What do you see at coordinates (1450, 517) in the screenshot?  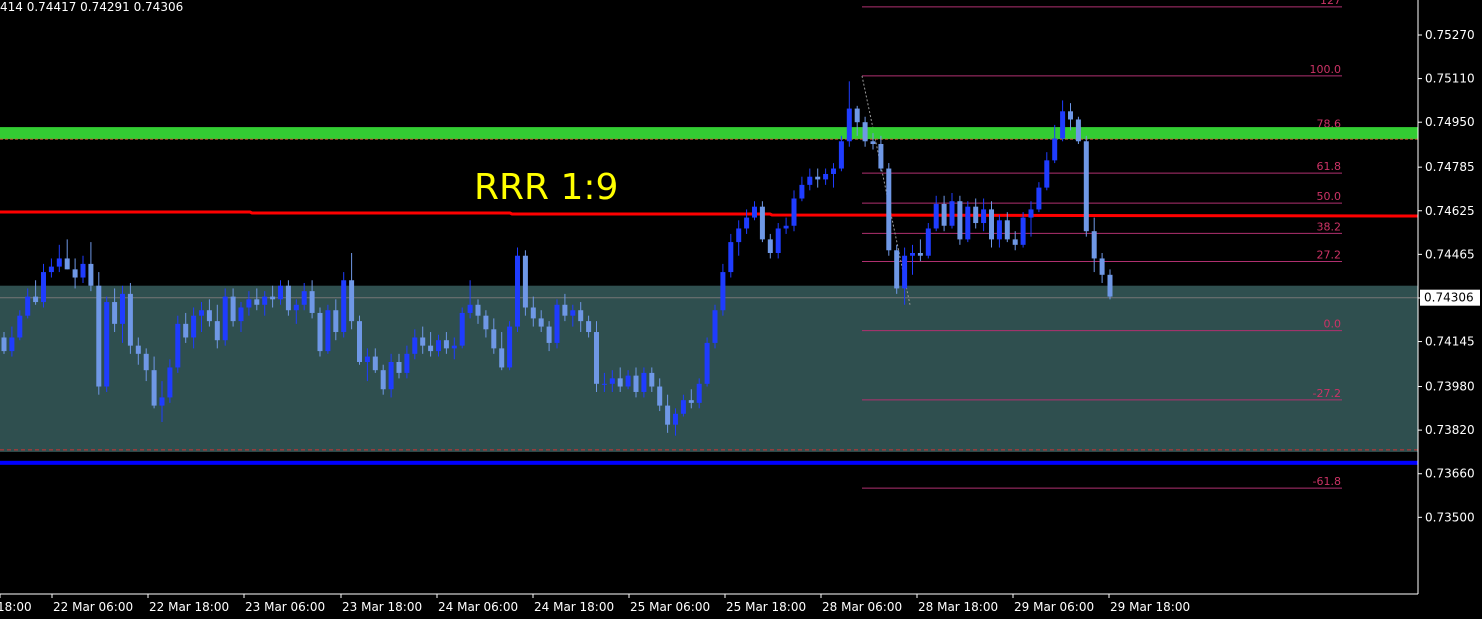 I see `y-tick-label: 0.73500` at bounding box center [1450, 517].